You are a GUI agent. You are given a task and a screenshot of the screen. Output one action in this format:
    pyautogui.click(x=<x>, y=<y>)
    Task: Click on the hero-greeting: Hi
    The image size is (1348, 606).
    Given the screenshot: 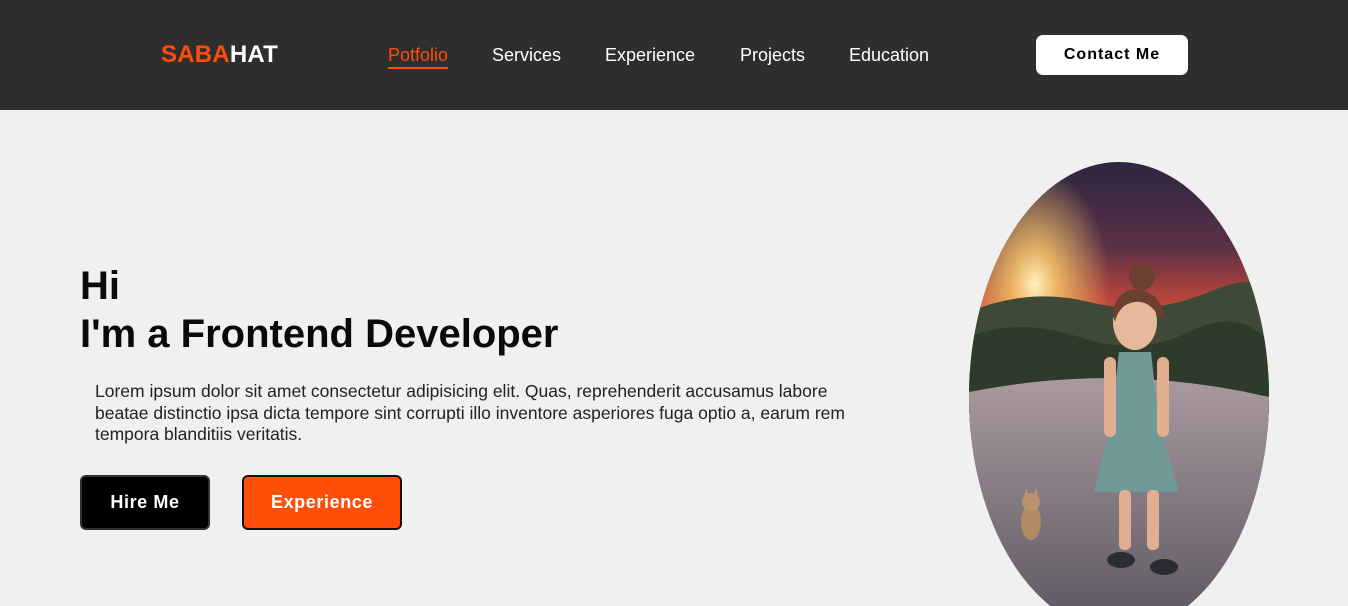 What is the action you would take?
    pyautogui.click(x=100, y=286)
    